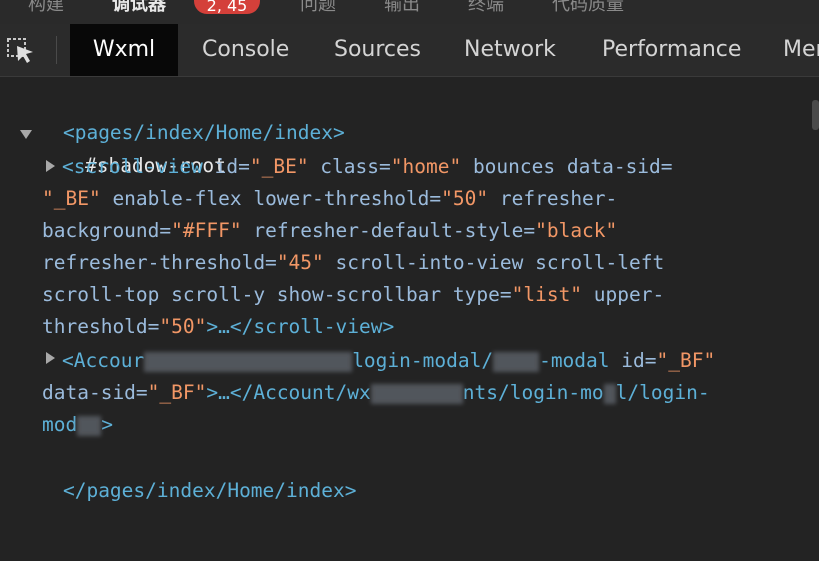  I want to click on tag-text: l/login-, so click(662, 392).